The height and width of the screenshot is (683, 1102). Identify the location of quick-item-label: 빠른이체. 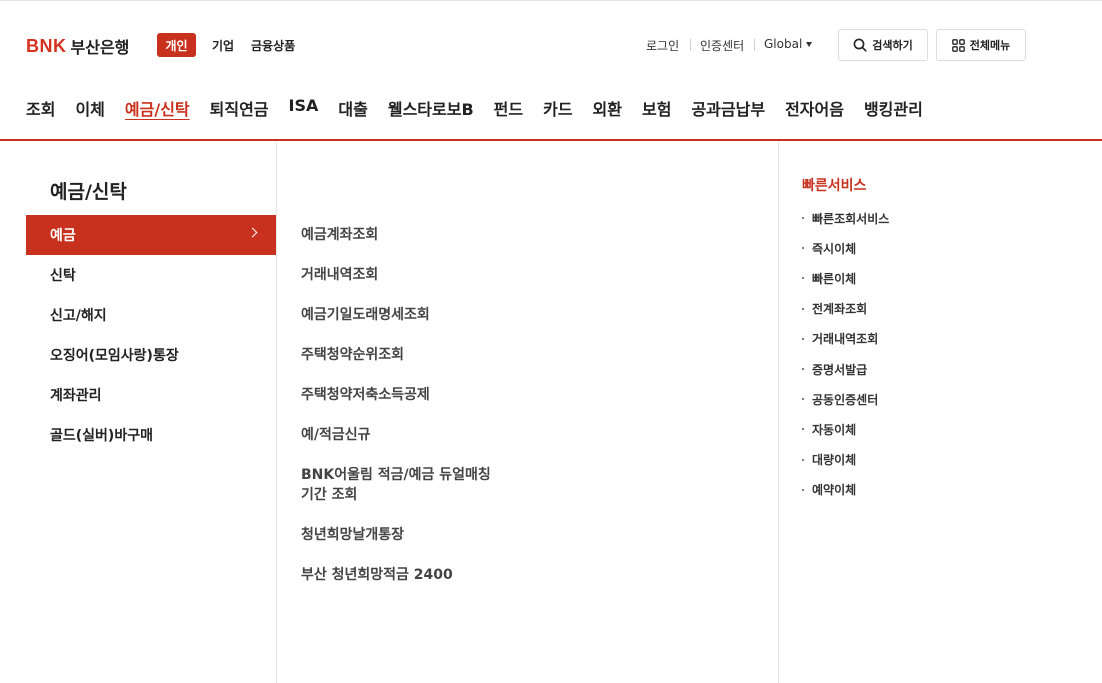
(834, 278).